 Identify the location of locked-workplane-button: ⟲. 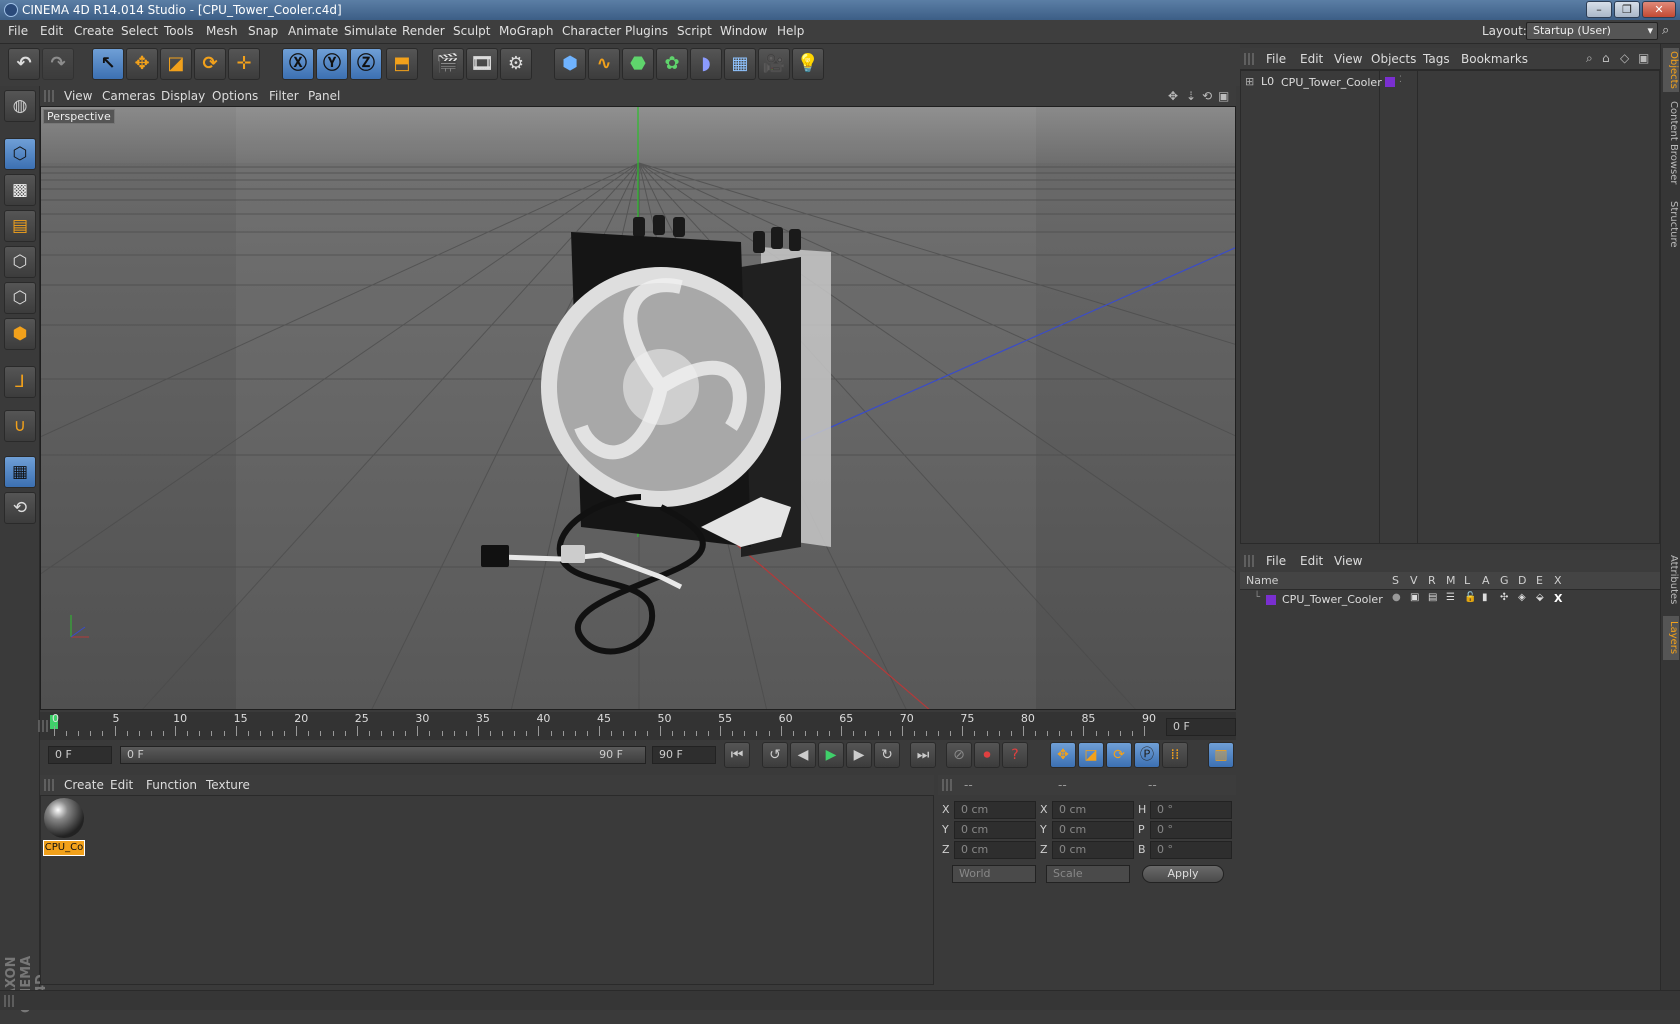
(20, 508).